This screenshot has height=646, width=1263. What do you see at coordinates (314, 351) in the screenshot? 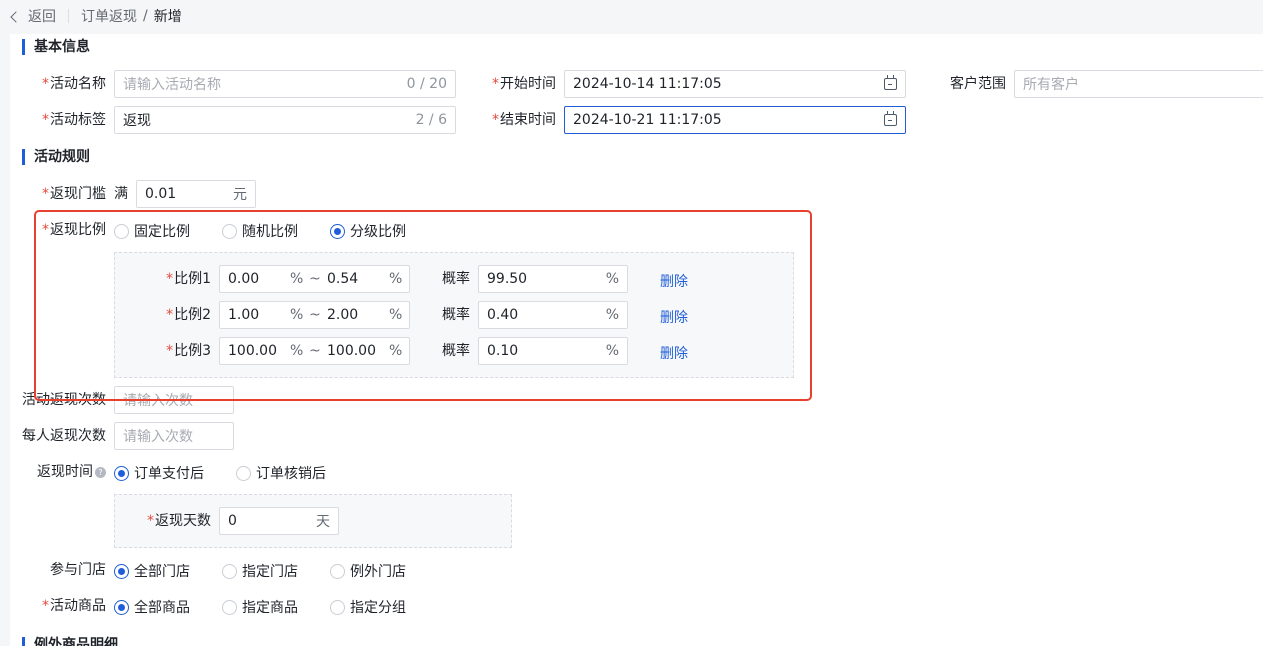
I see `tier-3-range-input: 100.00 % ~ 100.00 %` at bounding box center [314, 351].